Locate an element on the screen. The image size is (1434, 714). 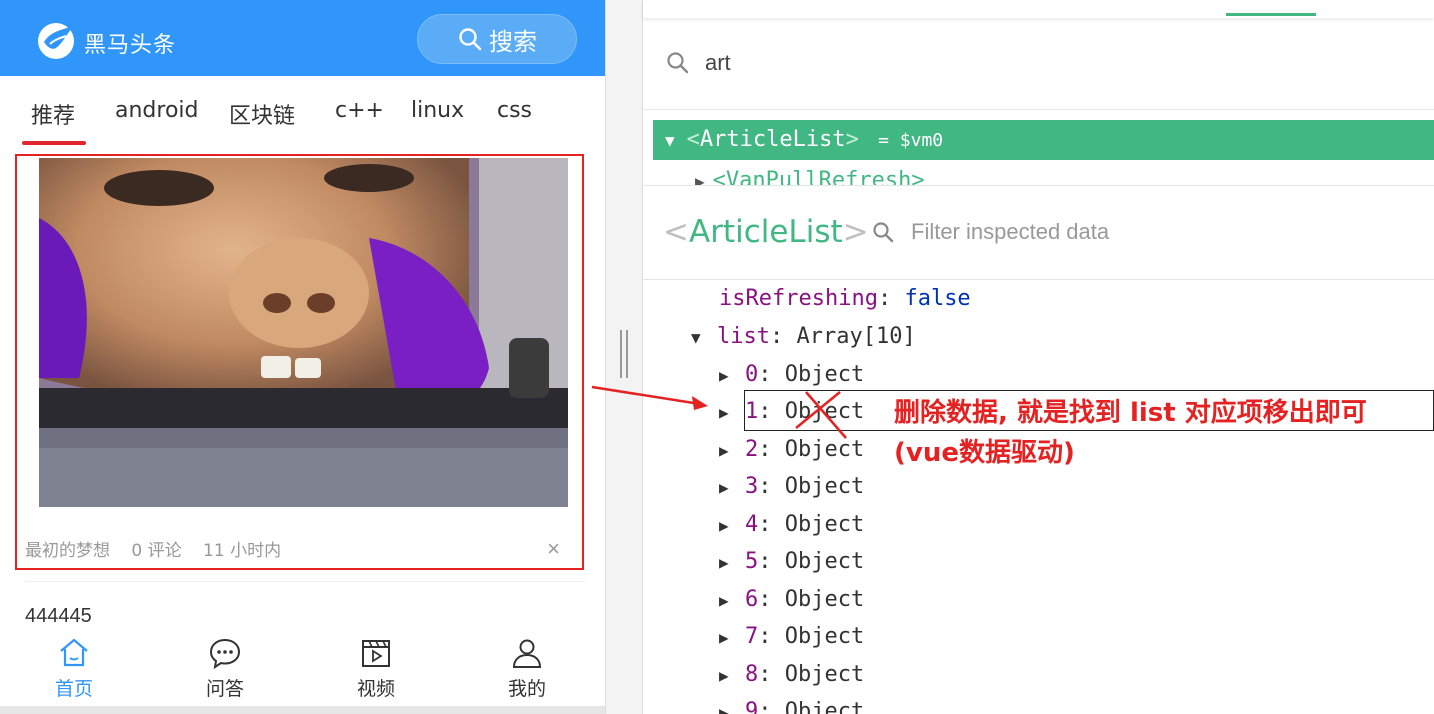
data-key: 5 is located at coordinates (752, 561).